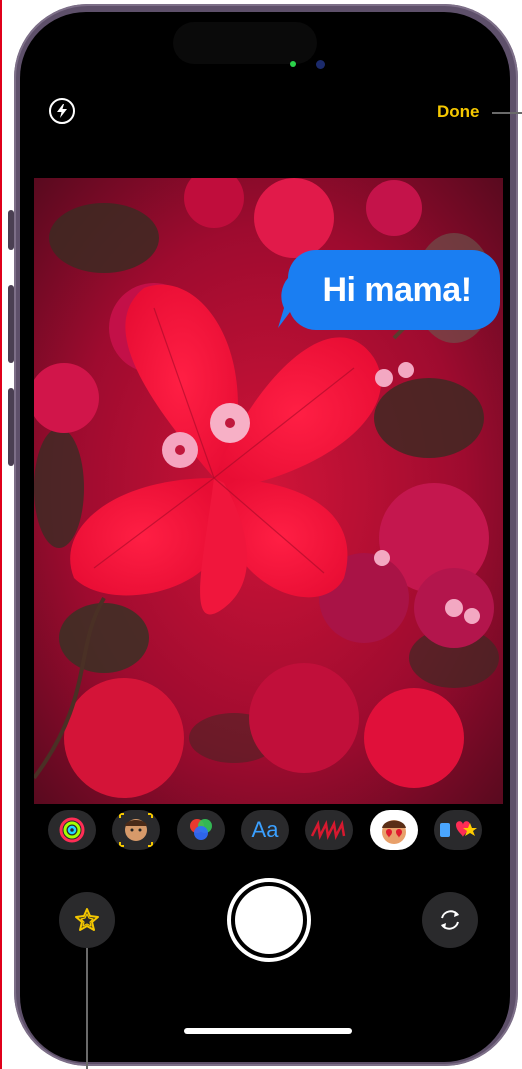 The height and width of the screenshot is (1069, 522). I want to click on callout-edge, so click(1, 534).